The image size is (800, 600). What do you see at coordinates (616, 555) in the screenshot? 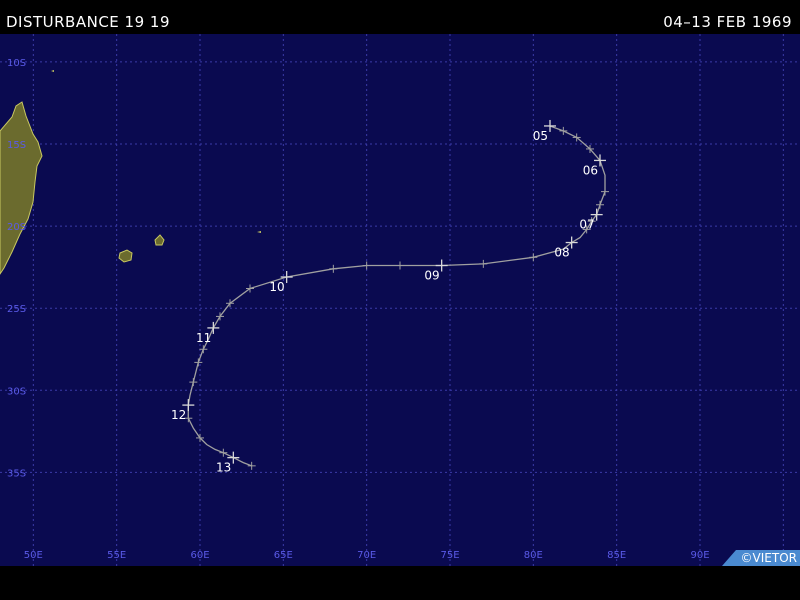
I see `lon-label-85E: 85E` at bounding box center [616, 555].